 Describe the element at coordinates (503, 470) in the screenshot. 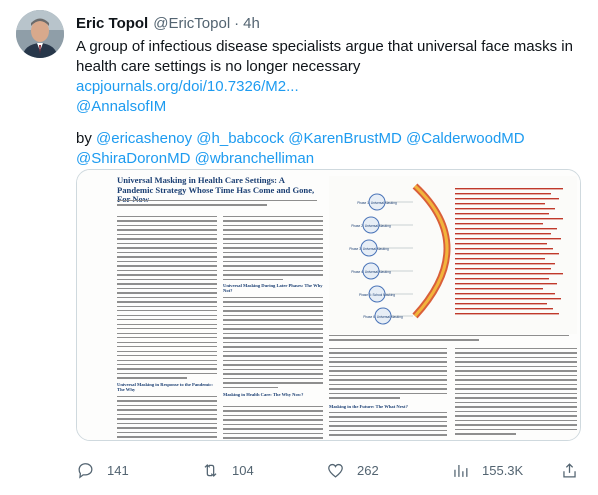

I see `views-count: 155.3K` at that location.